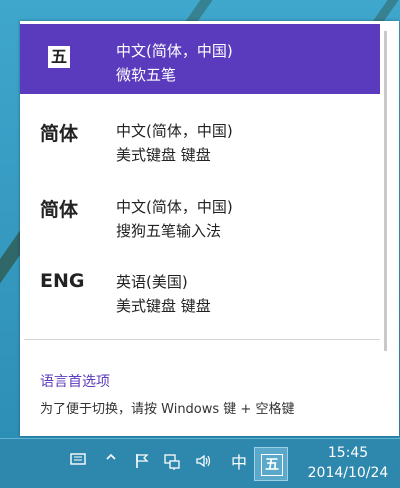 This screenshot has height=488, width=400. Describe the element at coordinates (385, 191) in the screenshot. I see `scrollbar` at that location.